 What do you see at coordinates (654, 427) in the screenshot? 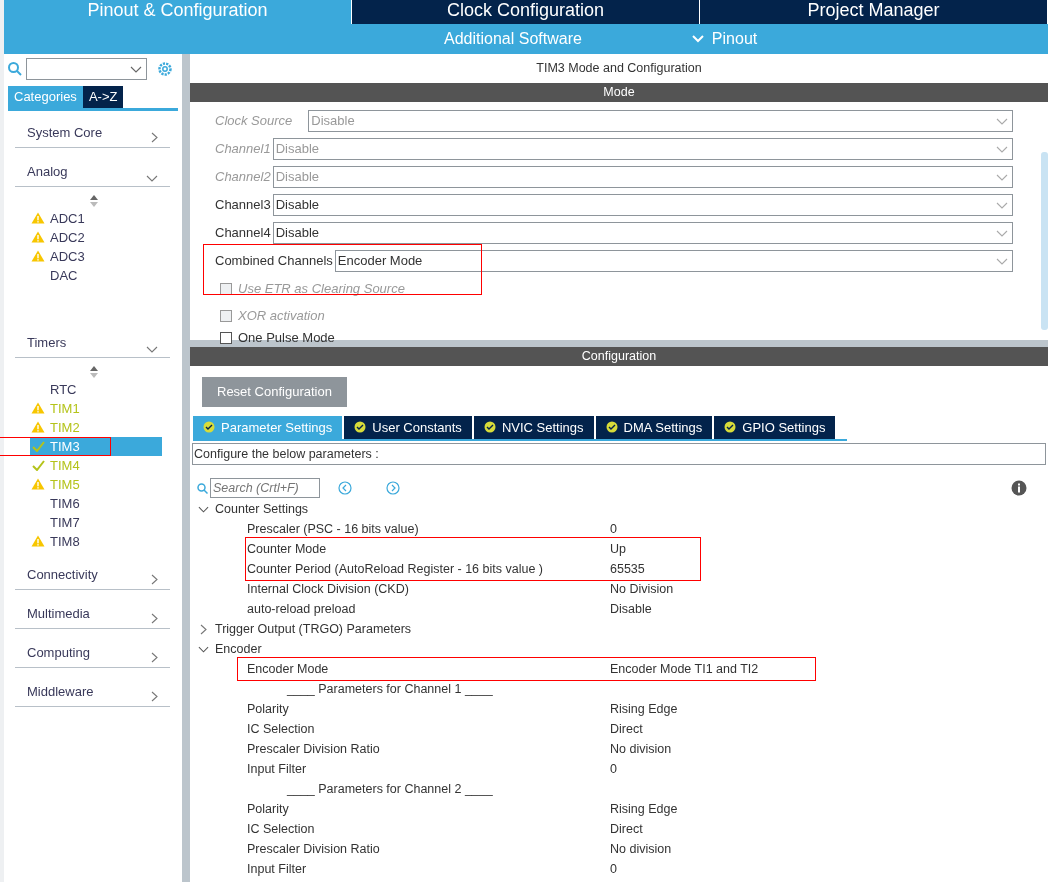
I see `config-tab: DMA Settings` at bounding box center [654, 427].